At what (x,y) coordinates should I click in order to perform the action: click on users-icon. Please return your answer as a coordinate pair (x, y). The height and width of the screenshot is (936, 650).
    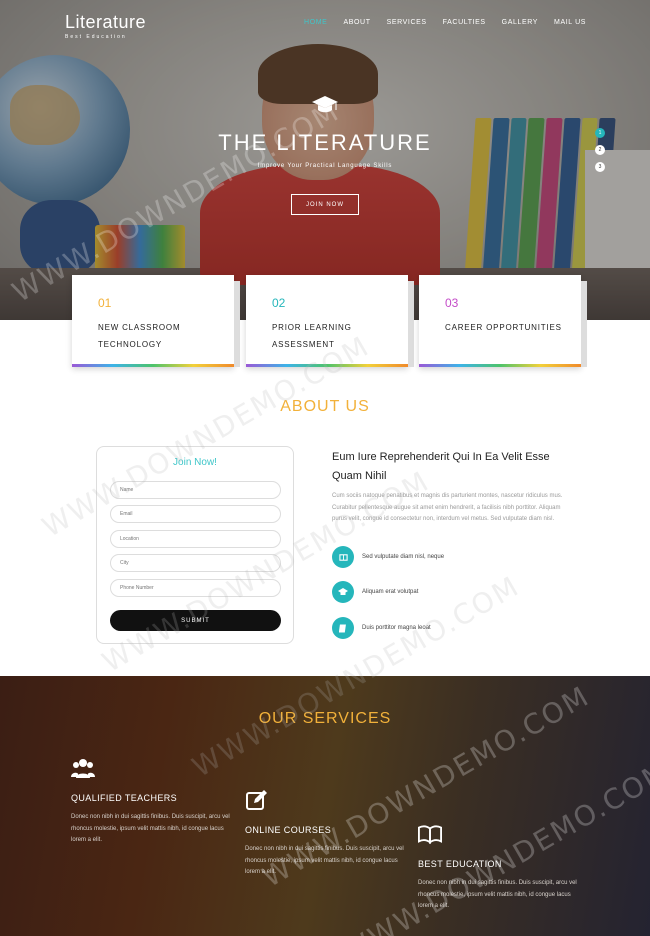
    Looking at the image, I should click on (83, 768).